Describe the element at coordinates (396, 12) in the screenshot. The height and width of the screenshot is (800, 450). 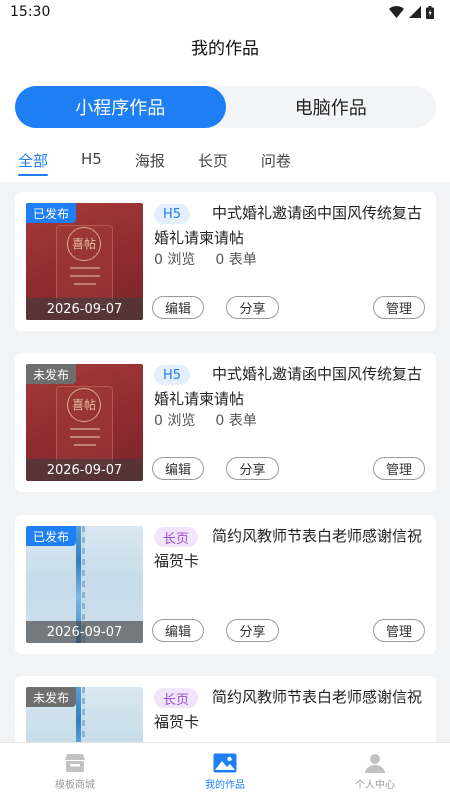
I see `wifi-icon` at that location.